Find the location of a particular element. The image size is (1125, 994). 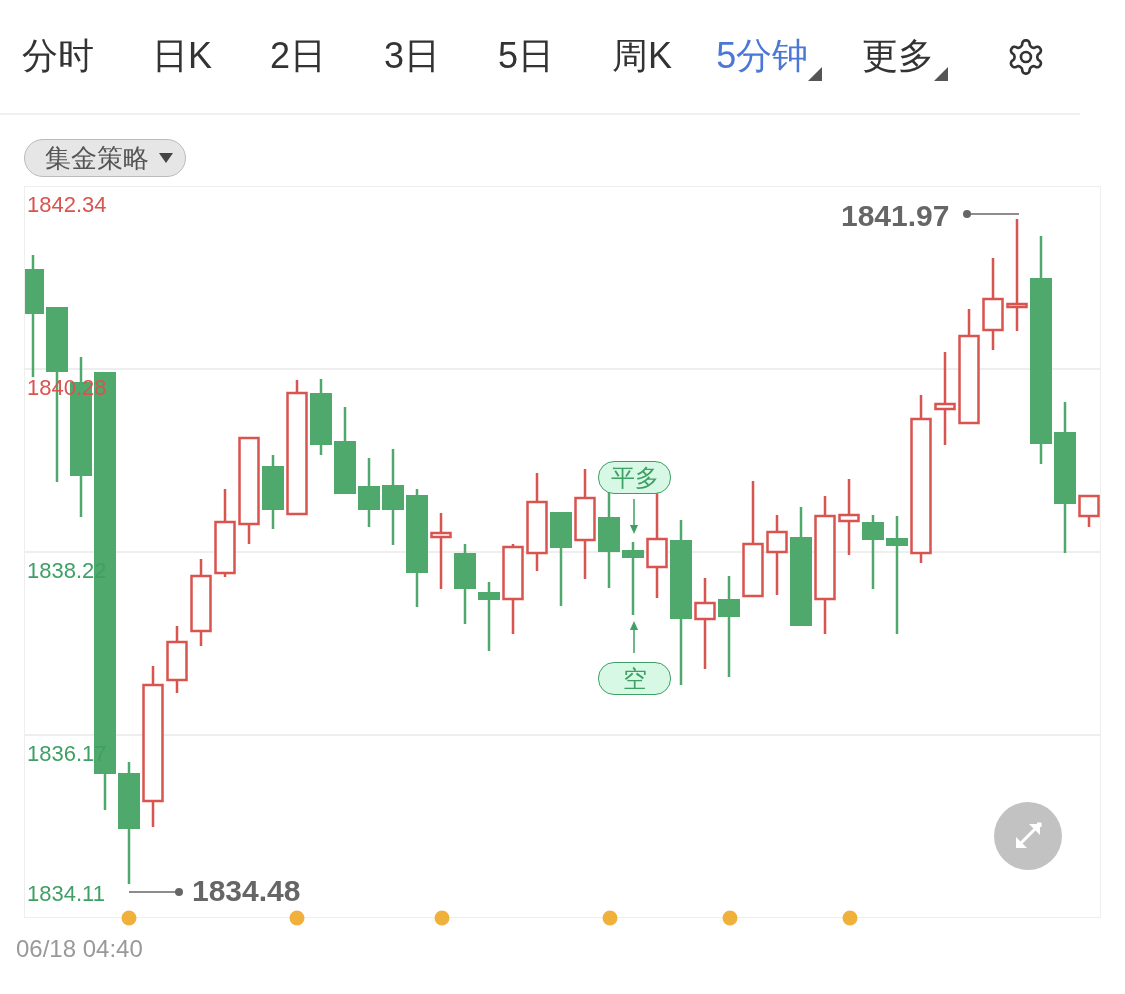

timestamp: 06/18 04:40 is located at coordinates (80, 949).